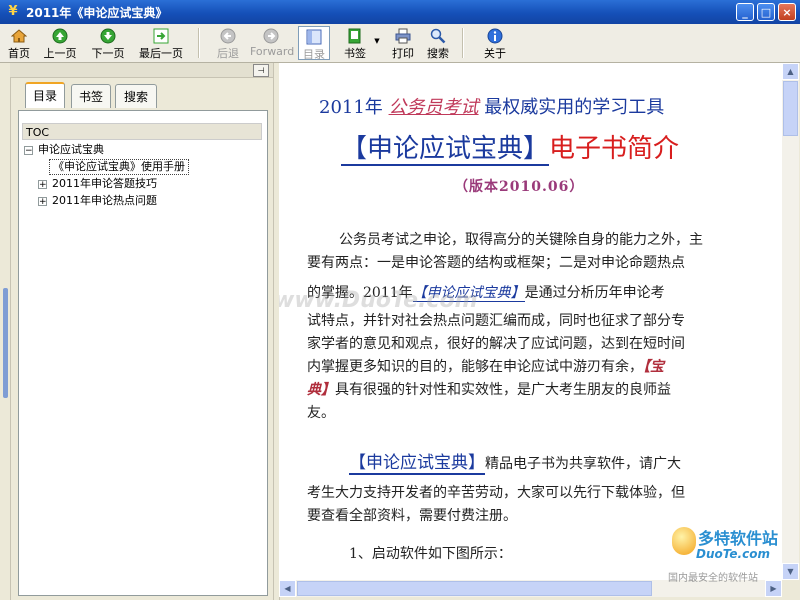 The width and height of the screenshot is (800, 600). I want to click on window-title: 2011年《申论应试宝典》, so click(97, 13).